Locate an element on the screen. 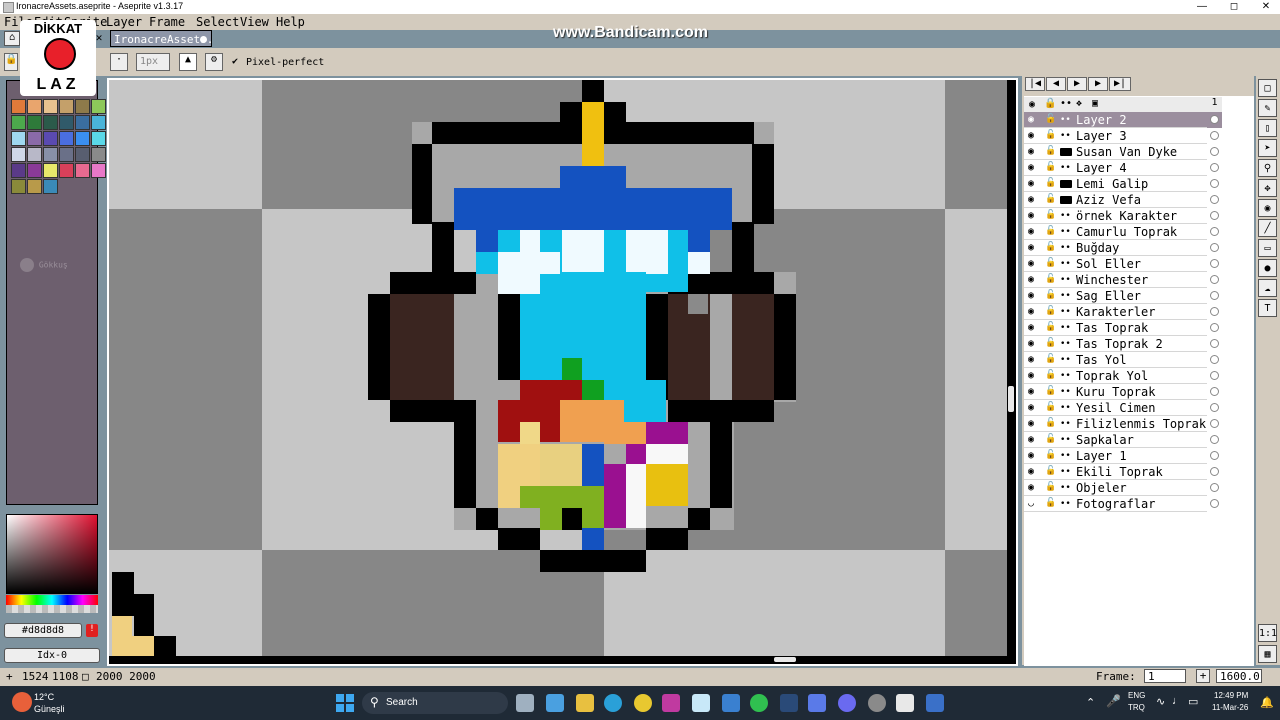  weather-icon is located at coordinates (22, 702).